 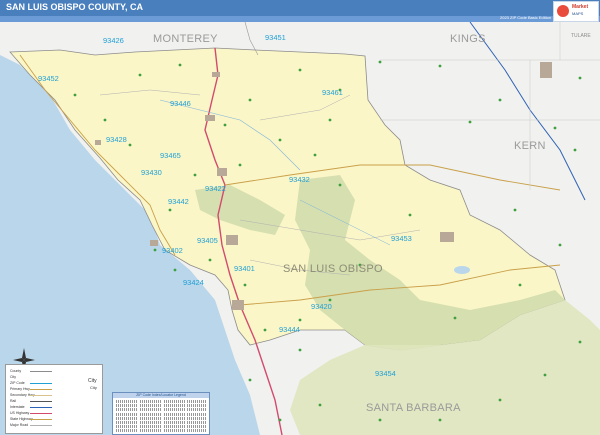 I want to click on zip-label: 93422, so click(x=215, y=188).